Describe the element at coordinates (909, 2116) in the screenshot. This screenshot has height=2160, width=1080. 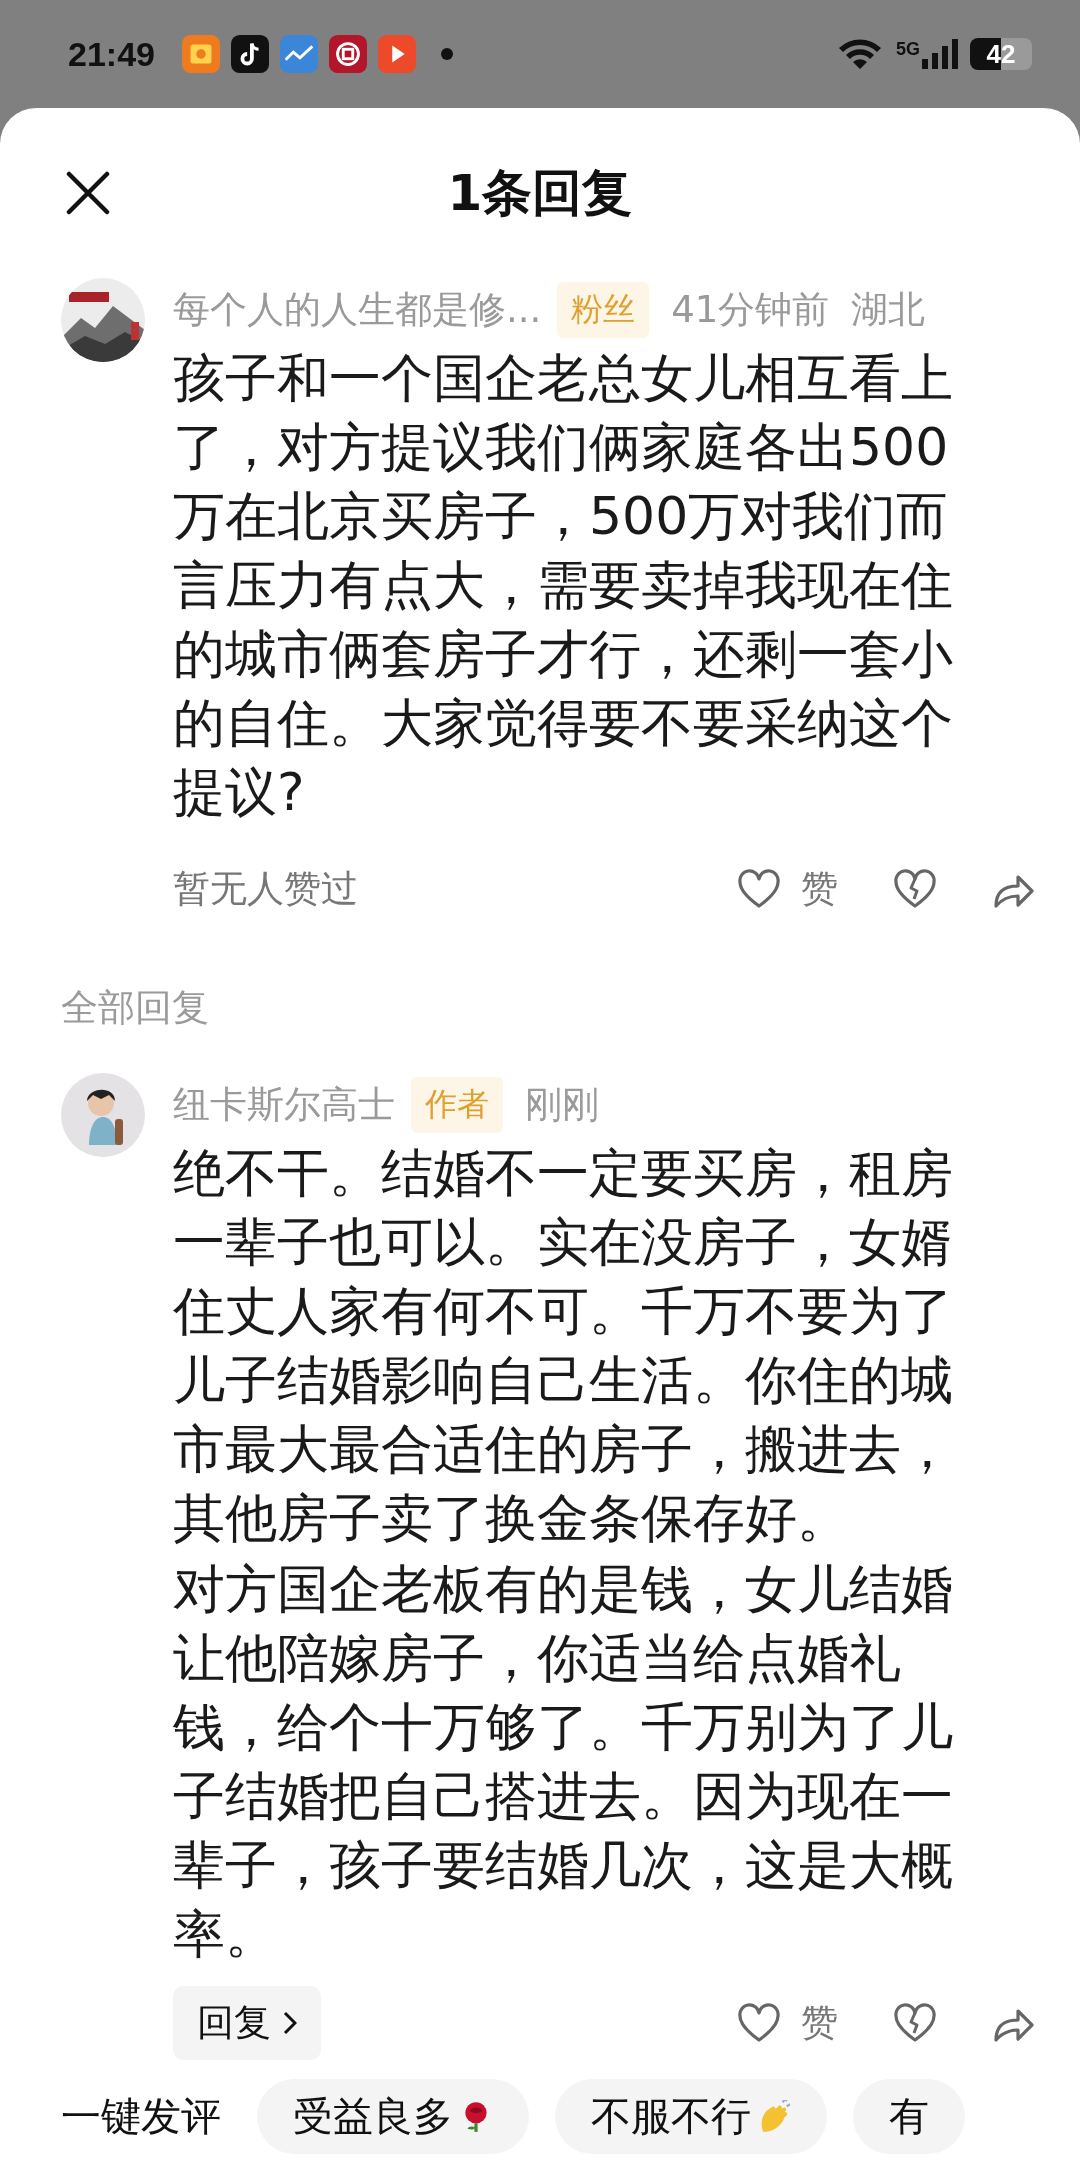
I see `quick-comment-chip: 有` at that location.